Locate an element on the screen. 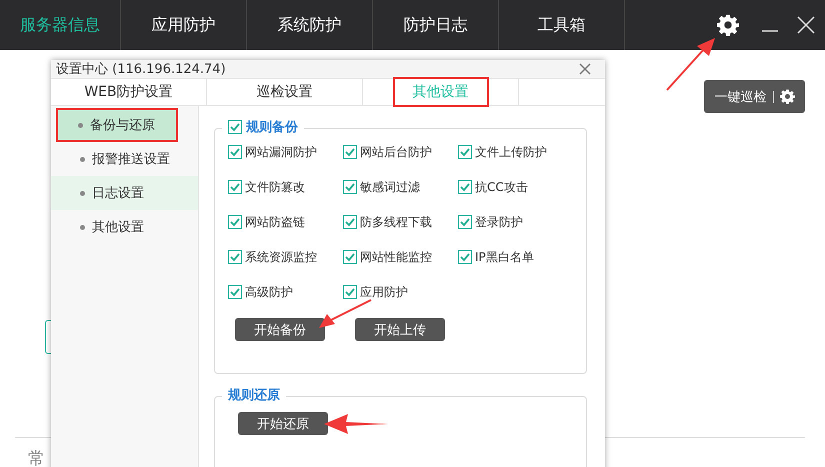 This screenshot has width=825, height=467. group-title: 规则备份 is located at coordinates (272, 127).